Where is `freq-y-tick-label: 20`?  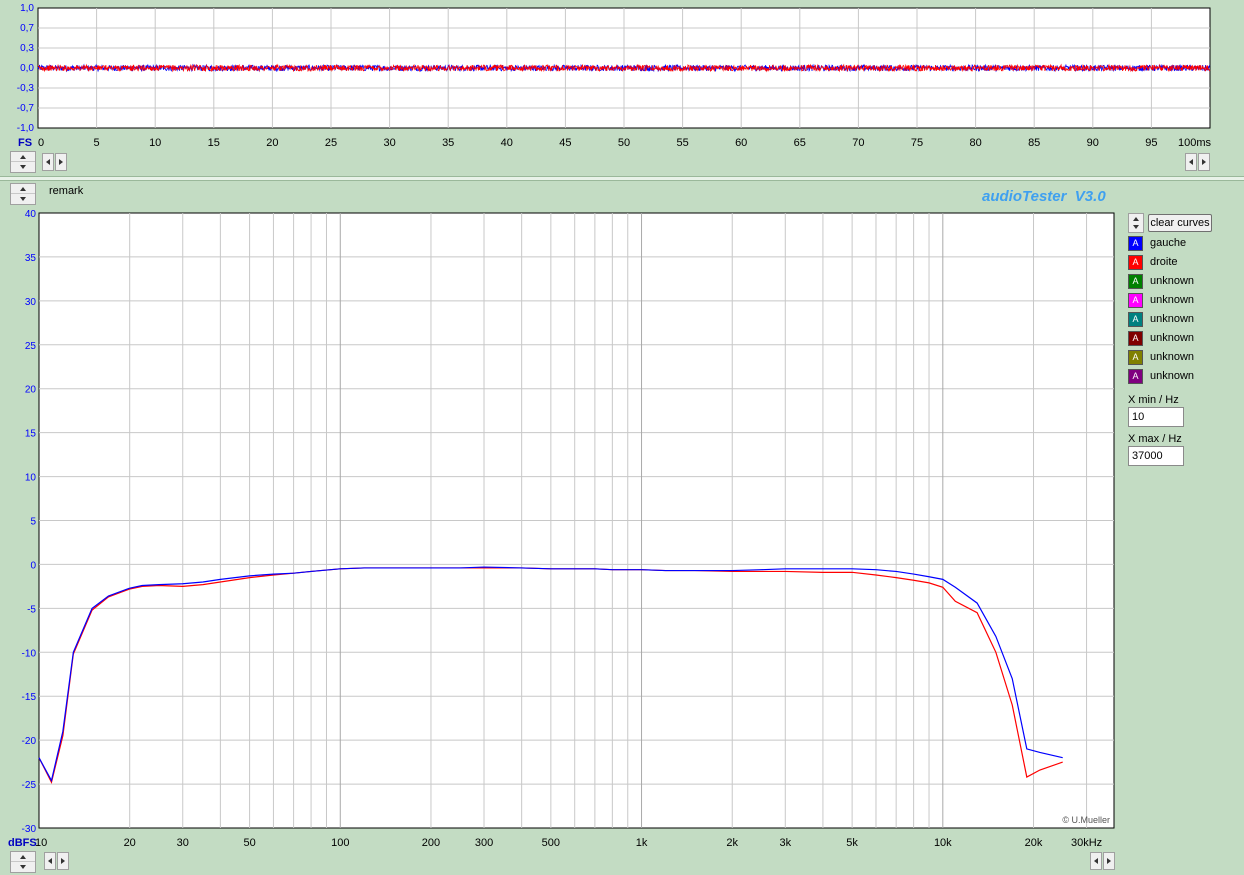 freq-y-tick-label: 20 is located at coordinates (31, 390).